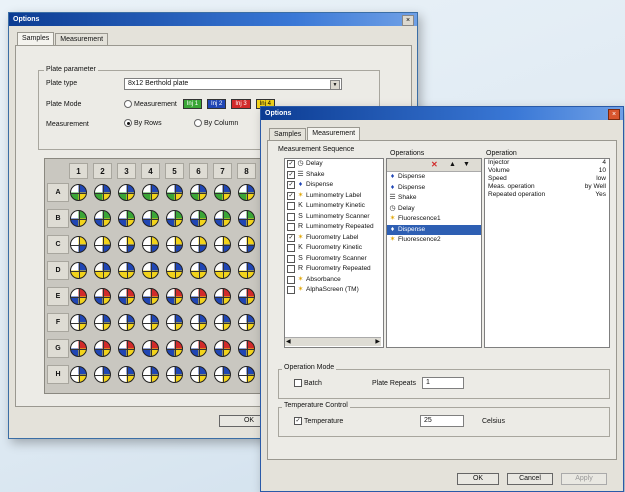 Image resolution: width=625 pixels, height=492 pixels. What do you see at coordinates (222, 270) in the screenshot?
I see `well-D7` at bounding box center [222, 270].